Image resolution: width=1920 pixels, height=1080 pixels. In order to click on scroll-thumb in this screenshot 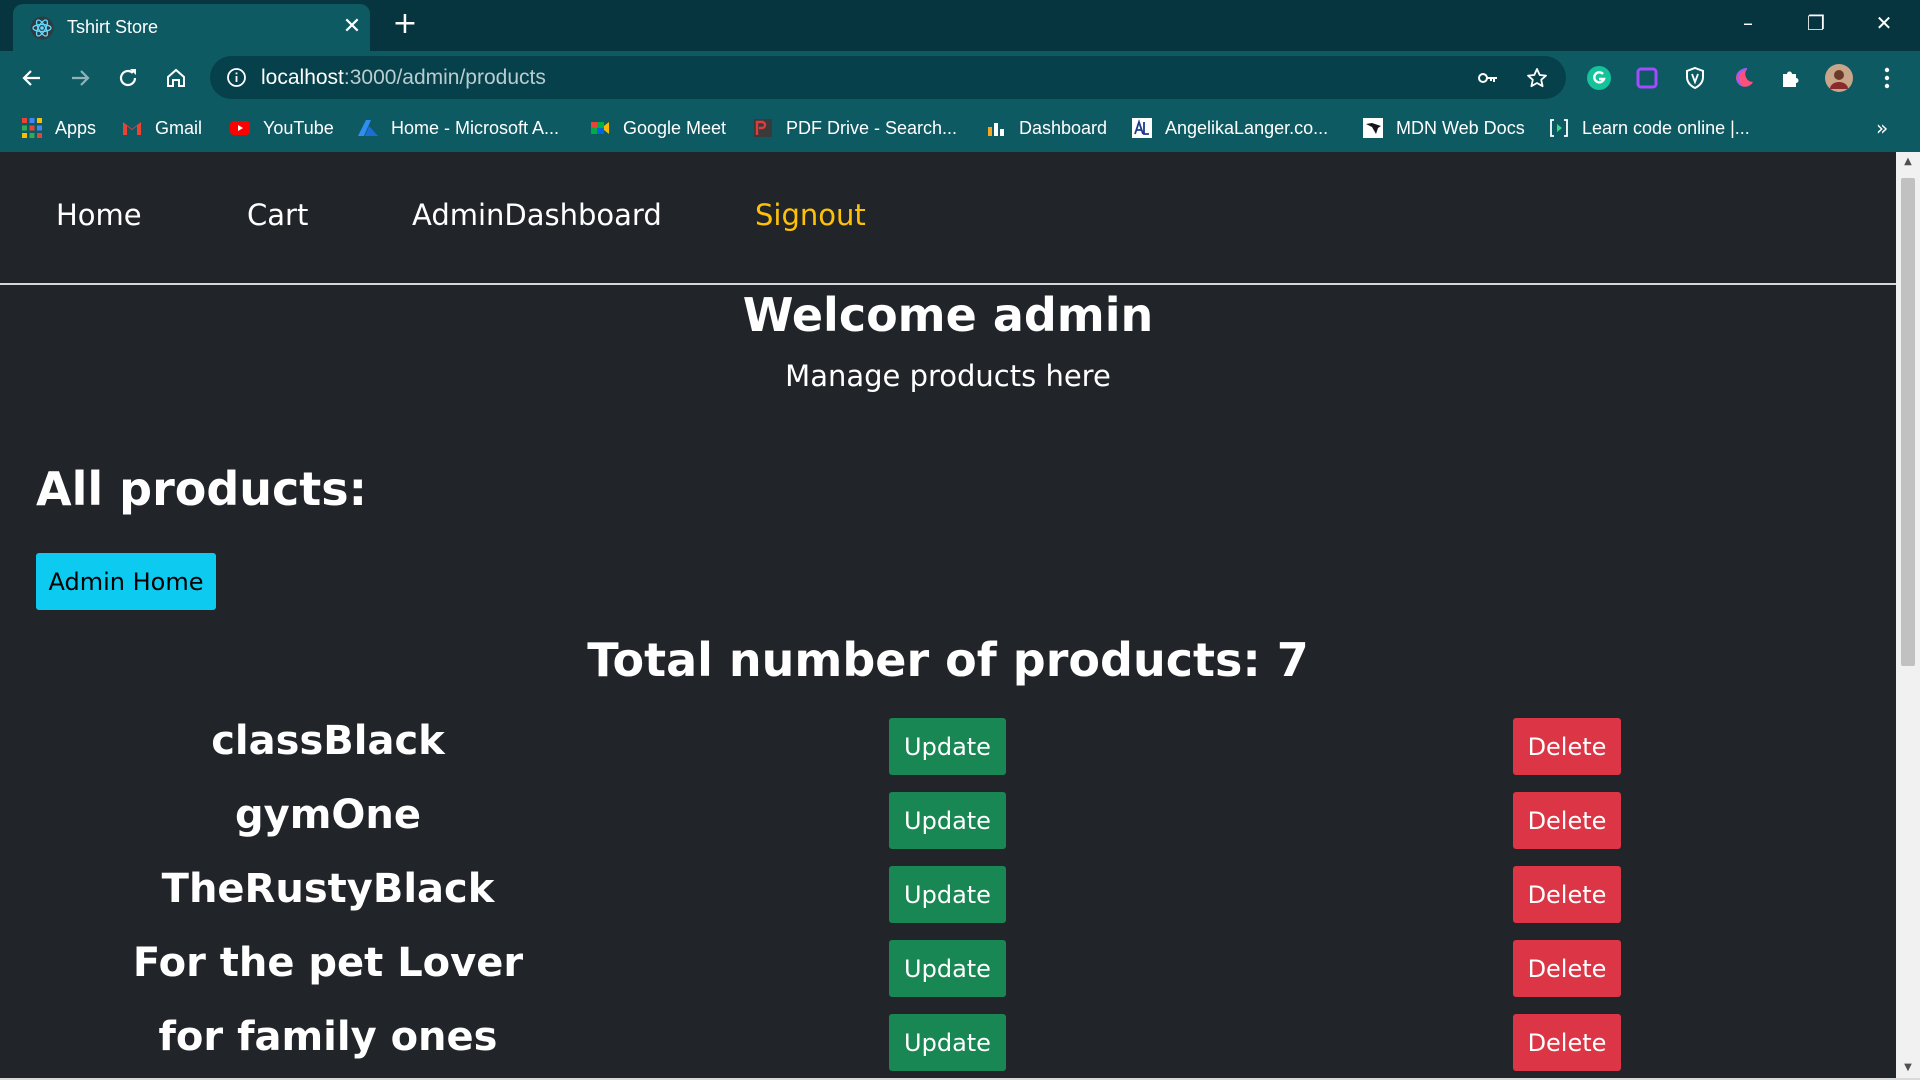, I will do `click(1908, 422)`.